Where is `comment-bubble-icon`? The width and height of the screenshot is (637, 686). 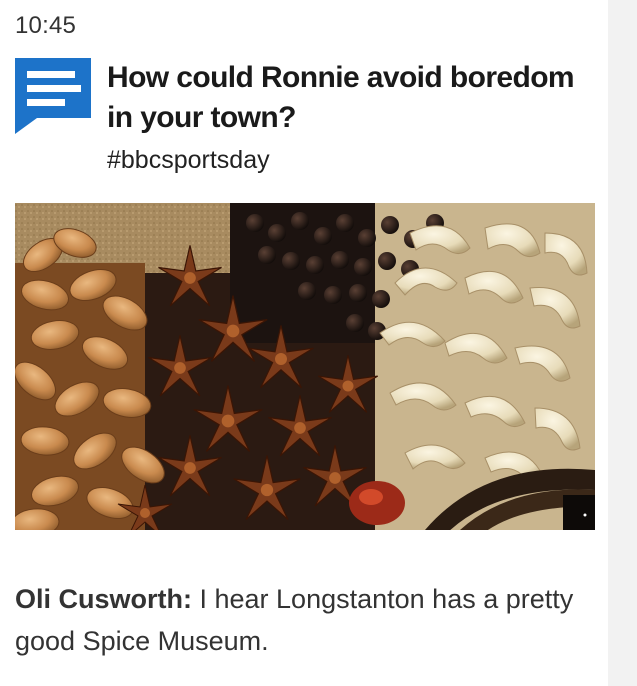 comment-bubble-icon is located at coordinates (53, 96).